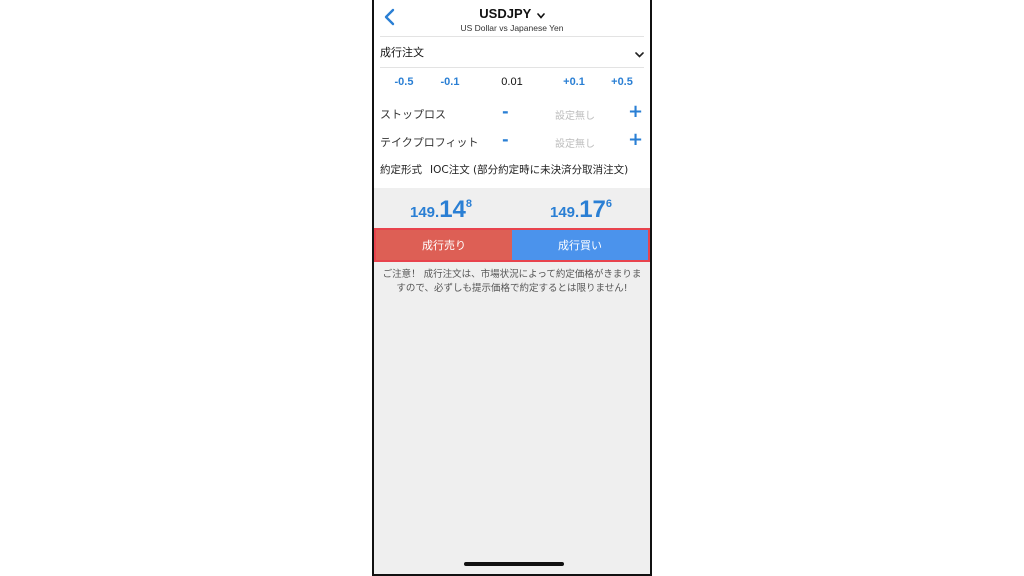 Image resolution: width=1024 pixels, height=576 pixels. Describe the element at coordinates (413, 114) in the screenshot. I see `stop-loss-label: ストップロス` at that location.